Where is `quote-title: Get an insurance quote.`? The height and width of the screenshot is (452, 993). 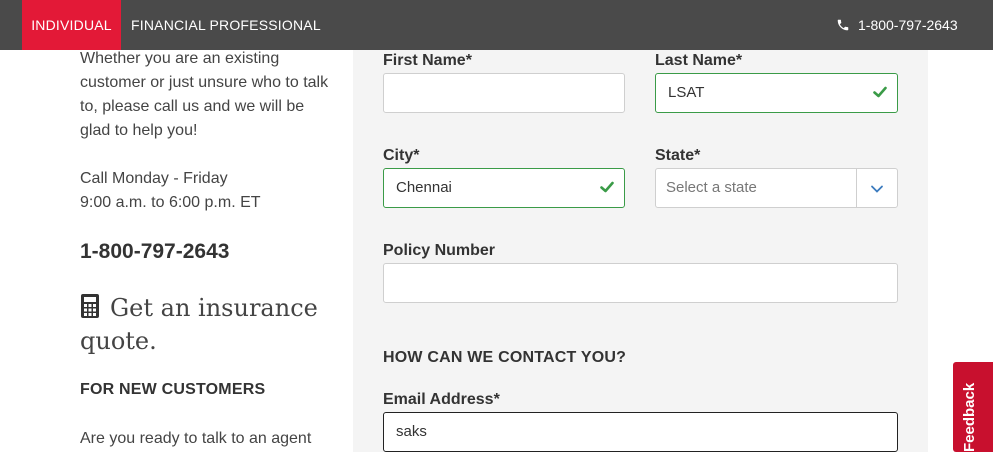 quote-title: Get an insurance quote. is located at coordinates (199, 324).